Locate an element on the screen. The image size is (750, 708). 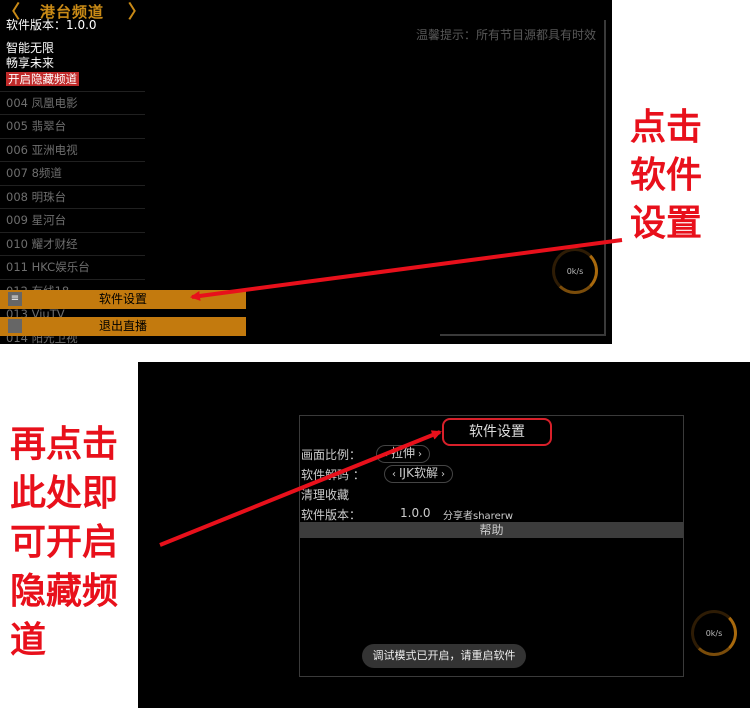
callout-click-settings: 点击 软件 设置 is located at coordinates (675, 176).